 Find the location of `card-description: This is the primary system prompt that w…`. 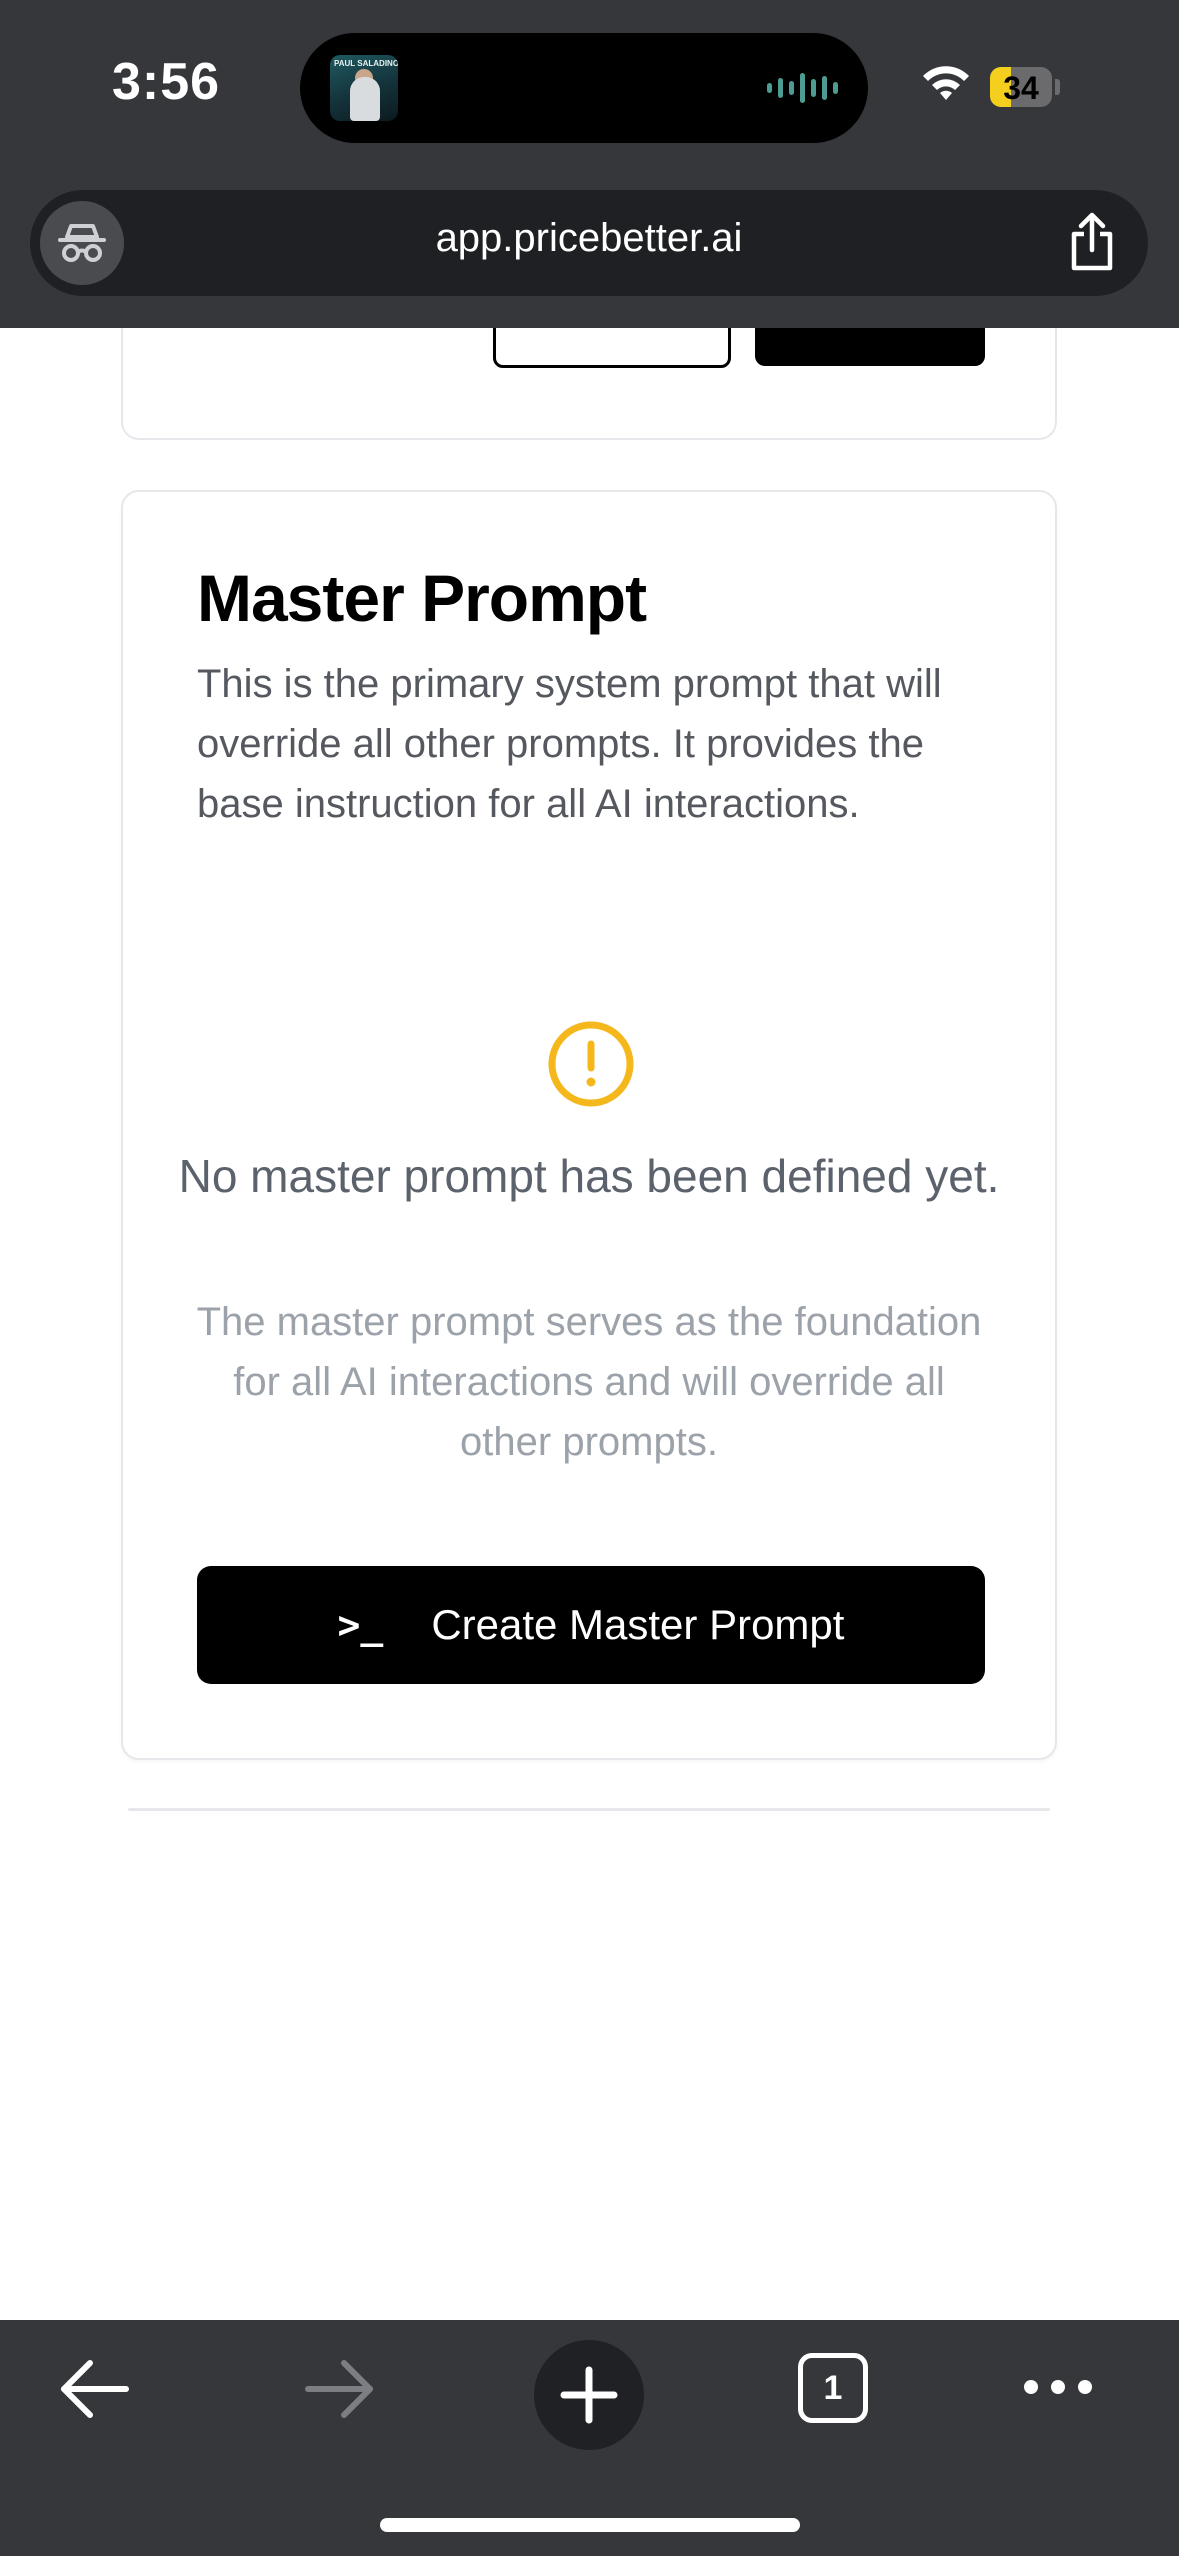

card-description: This is the primary system prompt that w… is located at coordinates (569, 744).